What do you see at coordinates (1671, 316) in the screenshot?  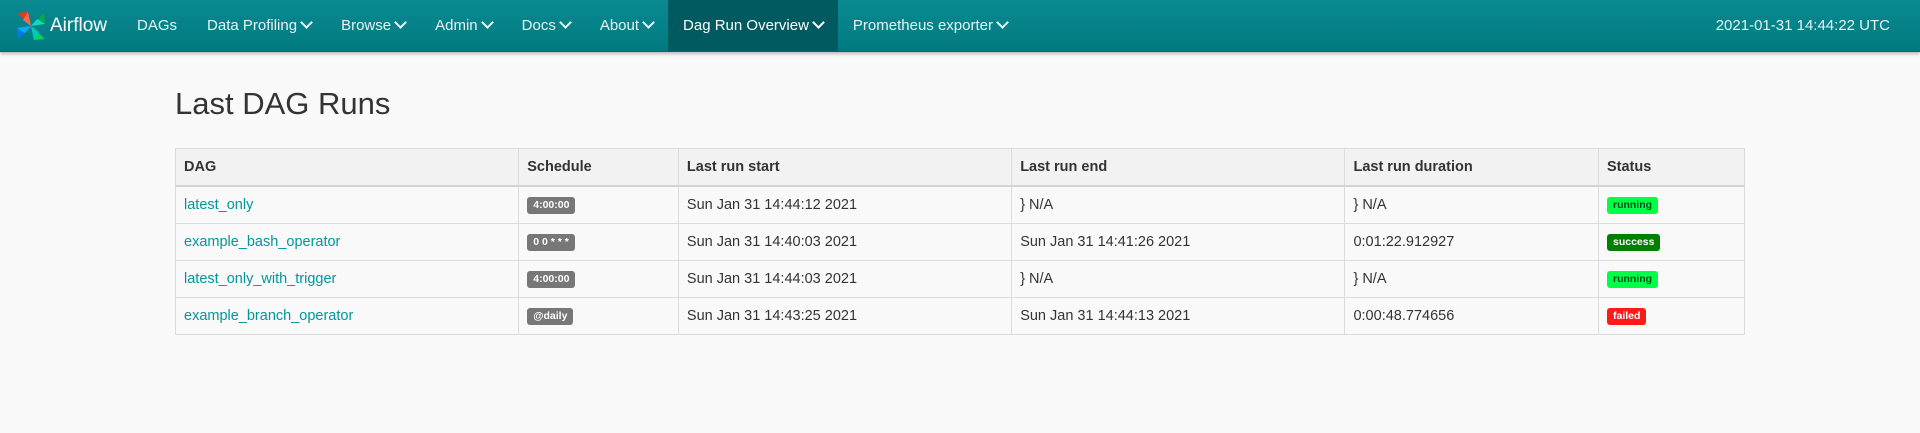 I see `status-cell: failed` at bounding box center [1671, 316].